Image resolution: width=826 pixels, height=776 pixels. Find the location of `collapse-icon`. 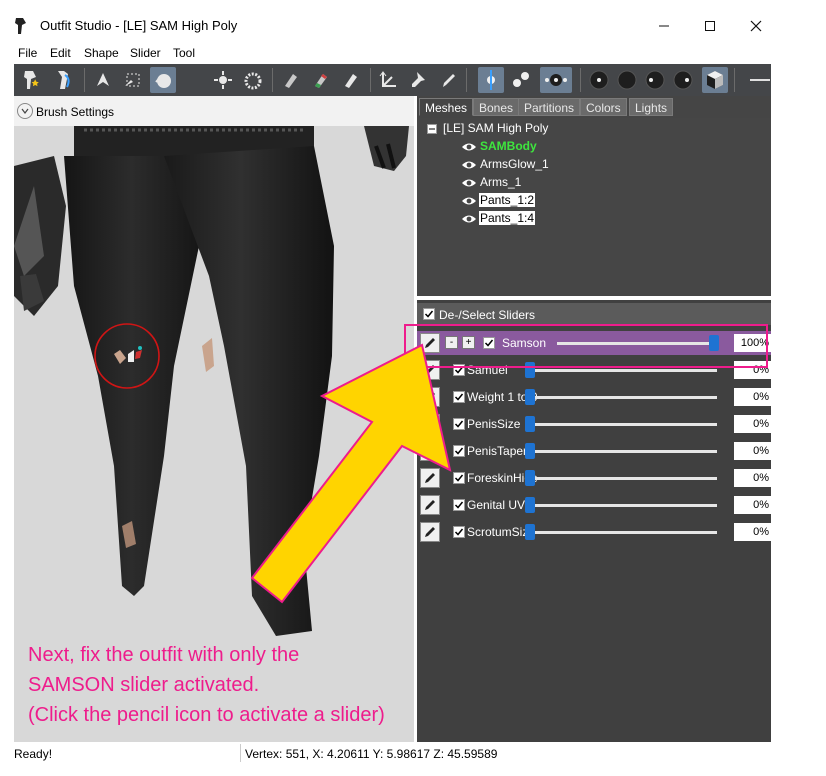

collapse-icon is located at coordinates (432, 128).